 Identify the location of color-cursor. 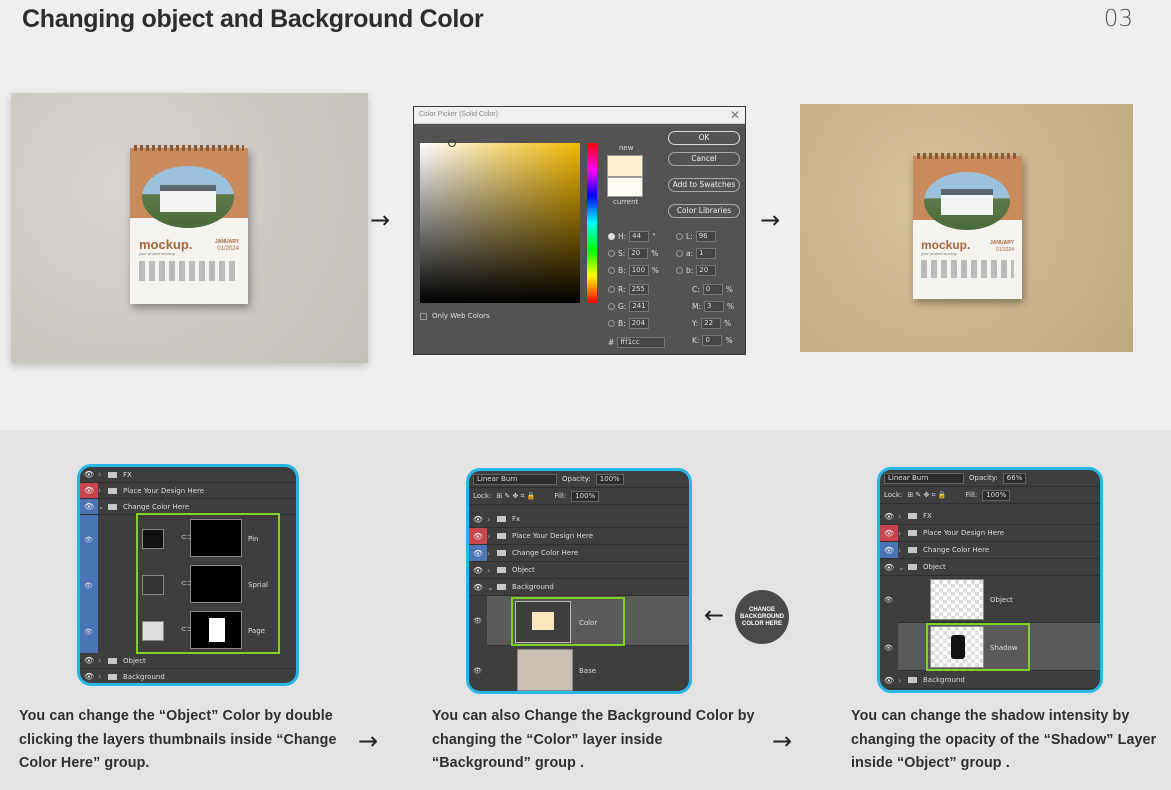
(452, 143).